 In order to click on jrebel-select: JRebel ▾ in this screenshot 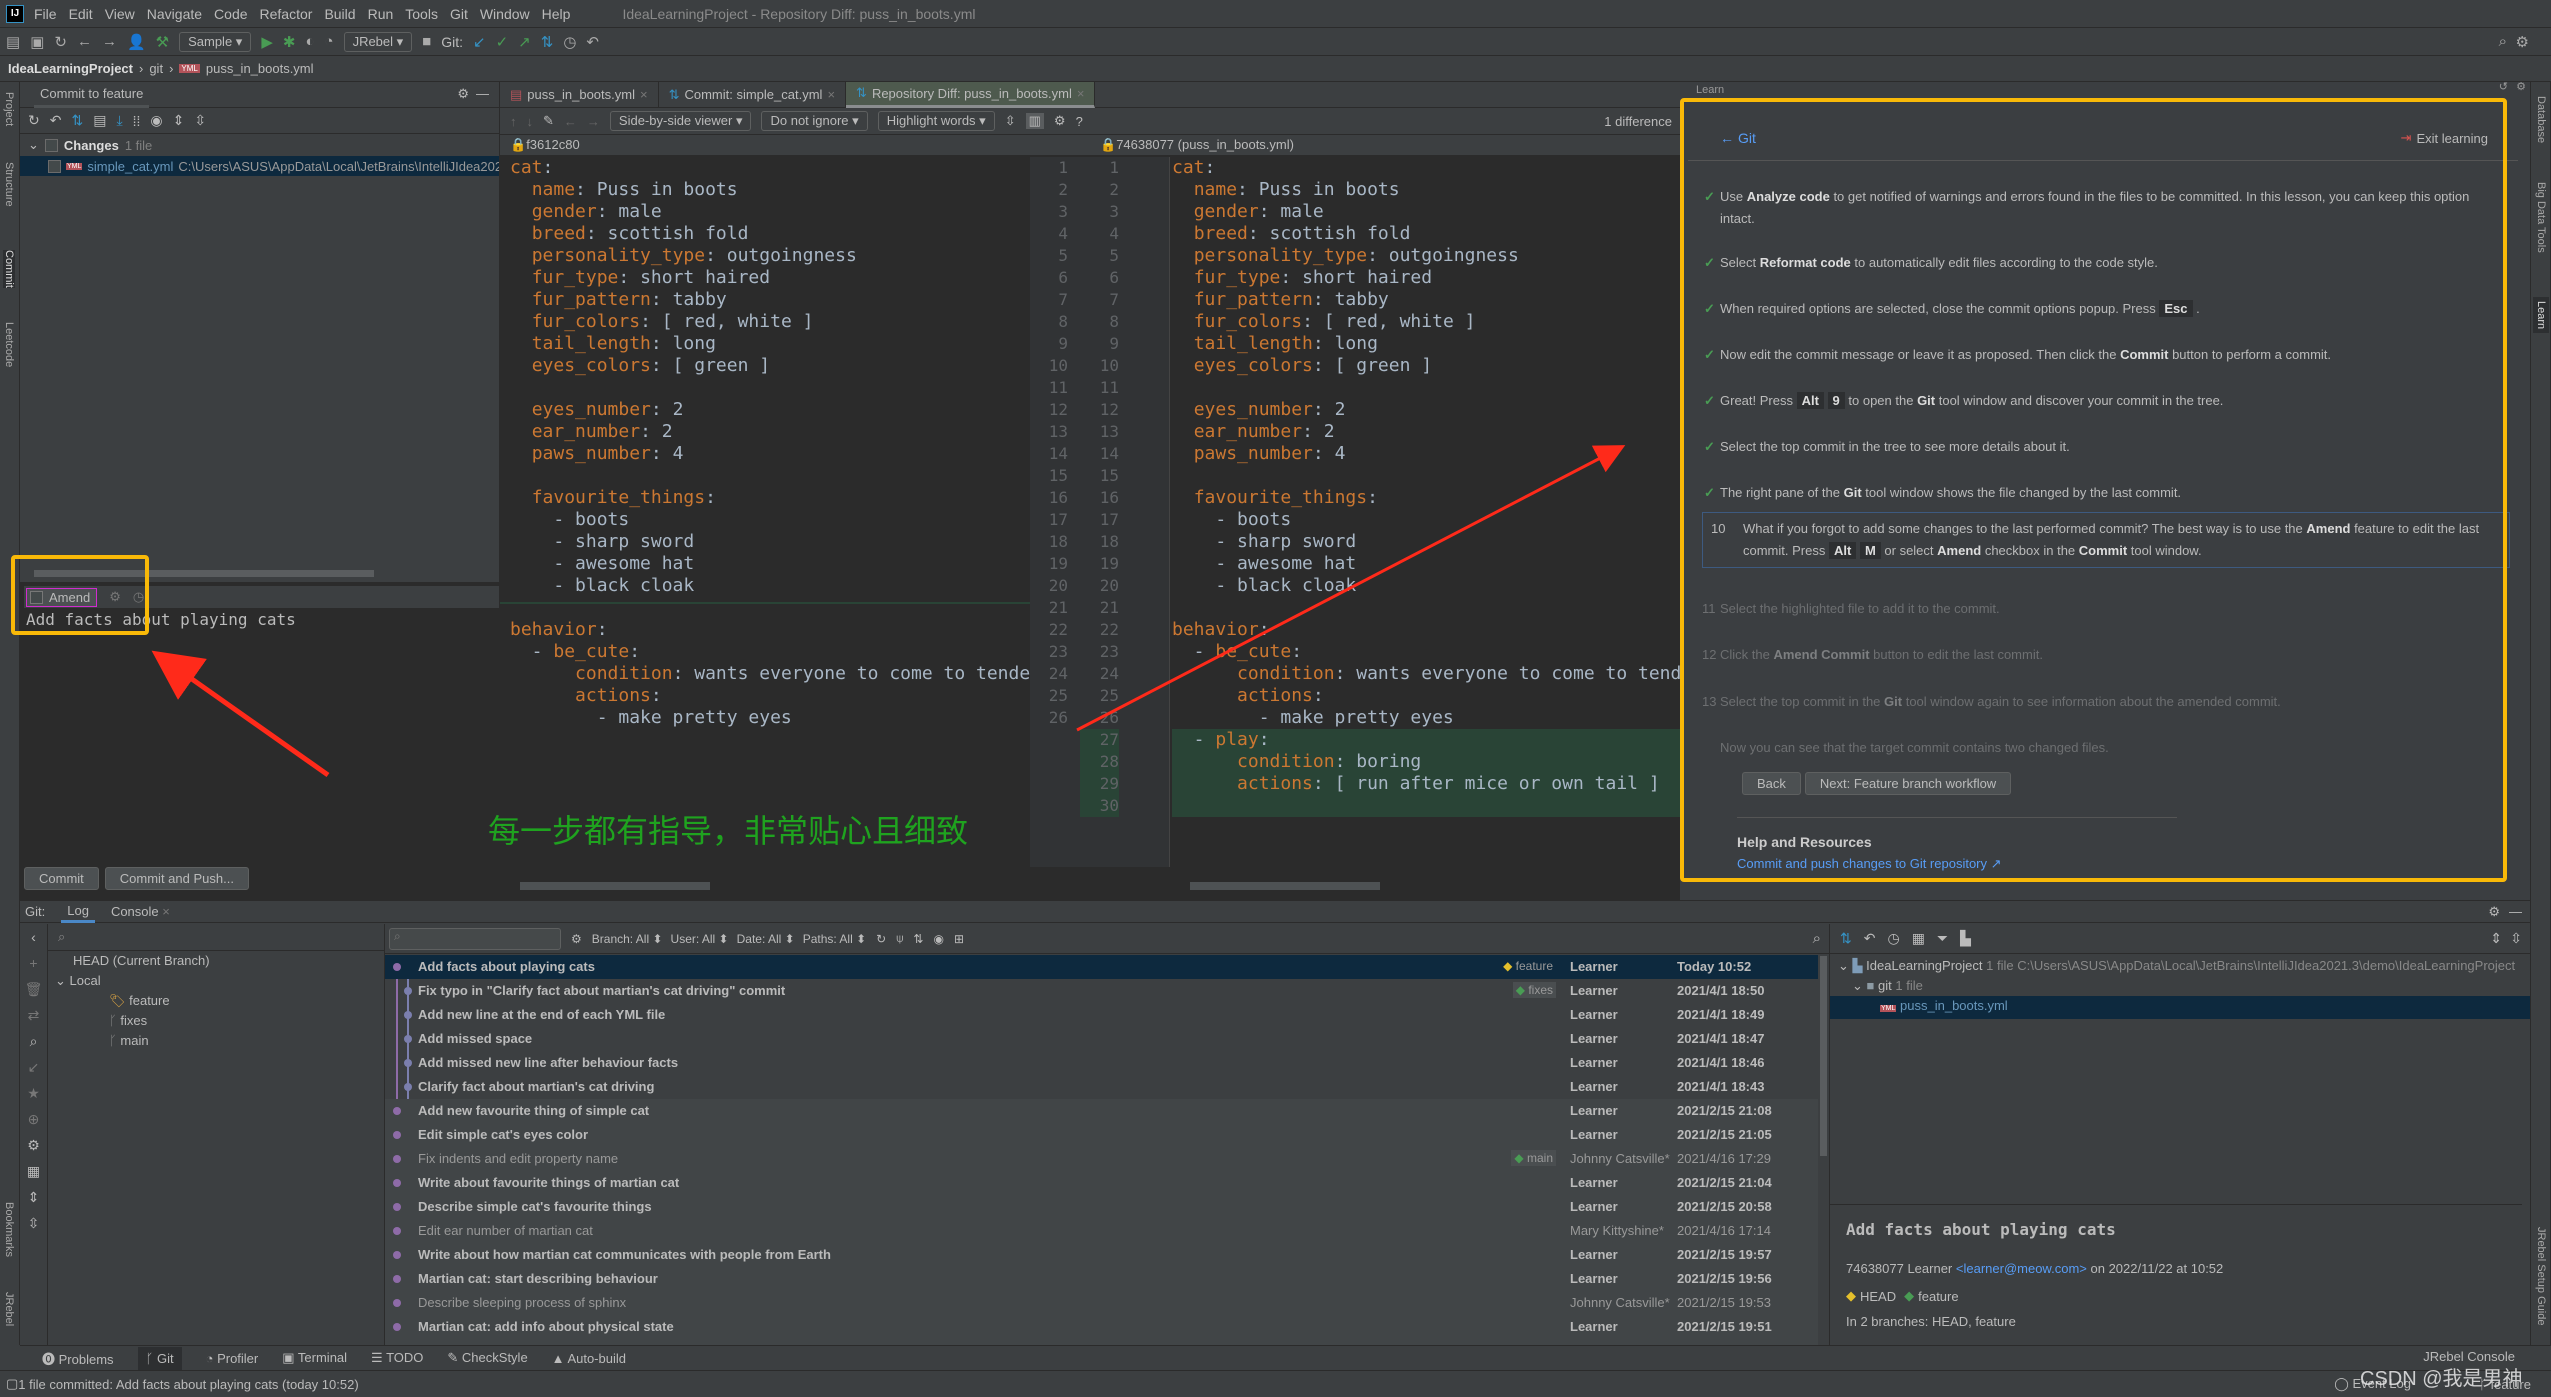, I will do `click(378, 41)`.